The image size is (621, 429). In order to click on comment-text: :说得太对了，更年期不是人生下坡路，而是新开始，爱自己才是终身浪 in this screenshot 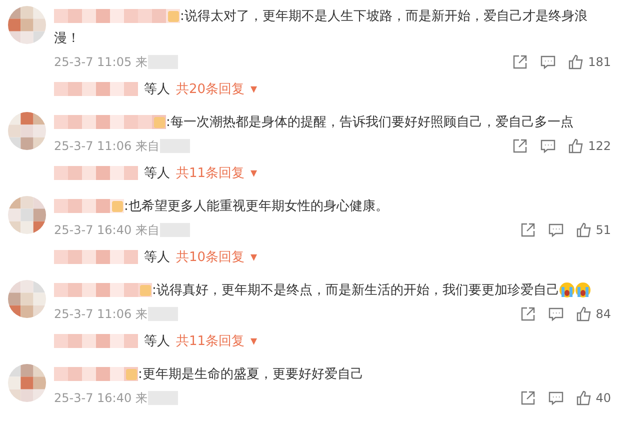, I will do `click(384, 16)`.